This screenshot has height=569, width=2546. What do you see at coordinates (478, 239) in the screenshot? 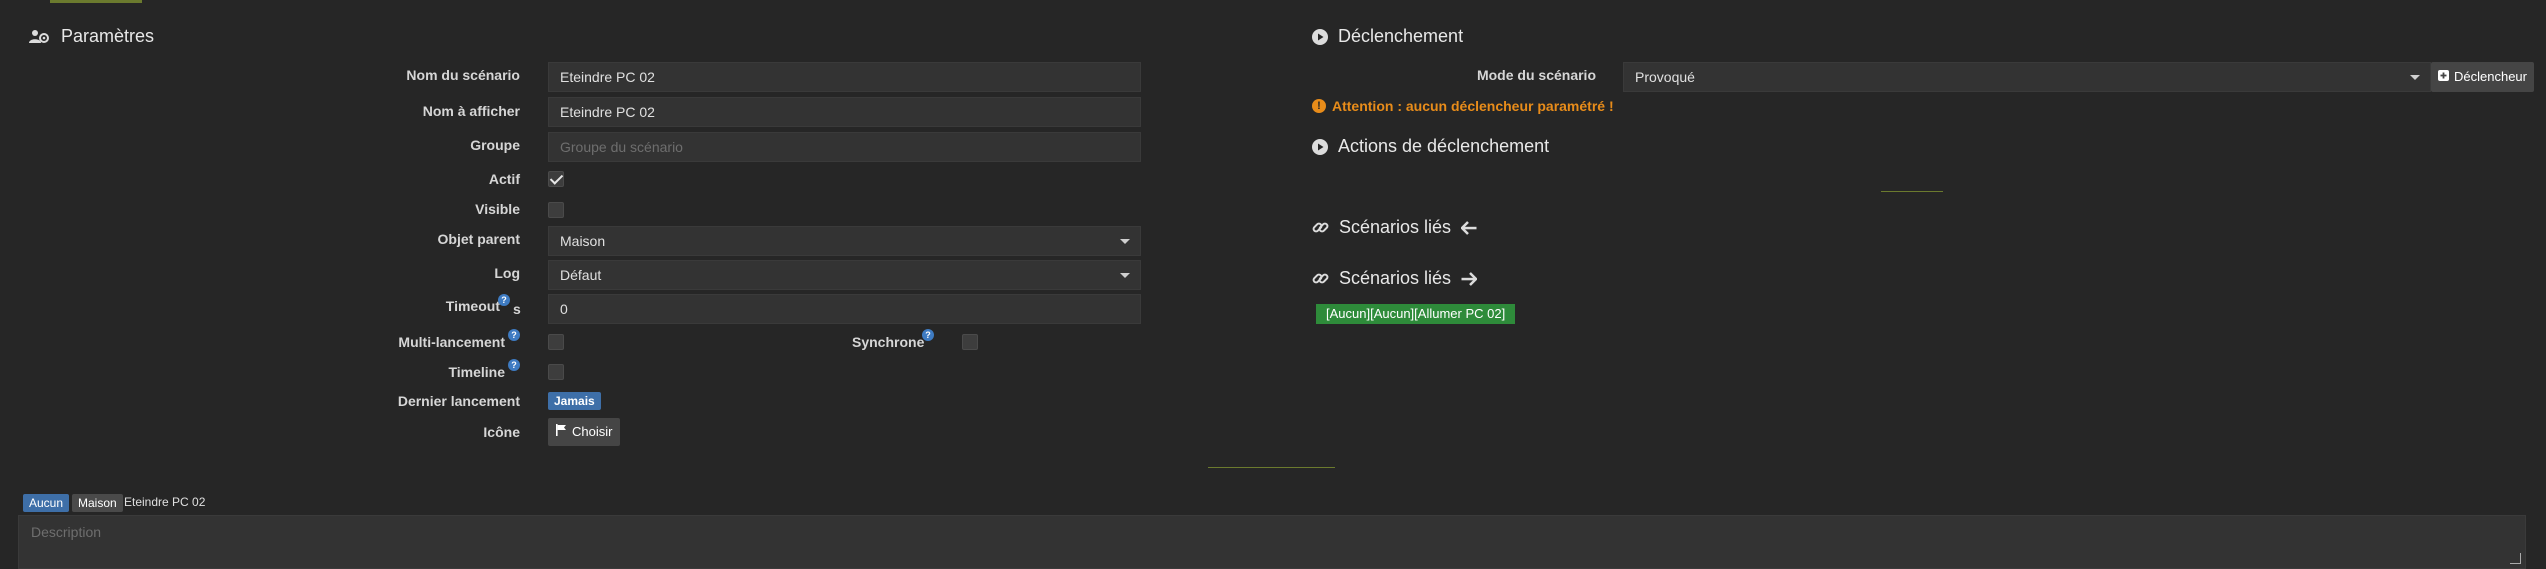
I see `parent-object-label: Objet parent` at bounding box center [478, 239].